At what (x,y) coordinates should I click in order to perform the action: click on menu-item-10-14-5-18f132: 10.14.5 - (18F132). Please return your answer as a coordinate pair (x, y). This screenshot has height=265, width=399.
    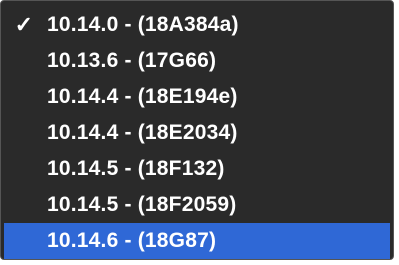
    Looking at the image, I should click on (197, 169).